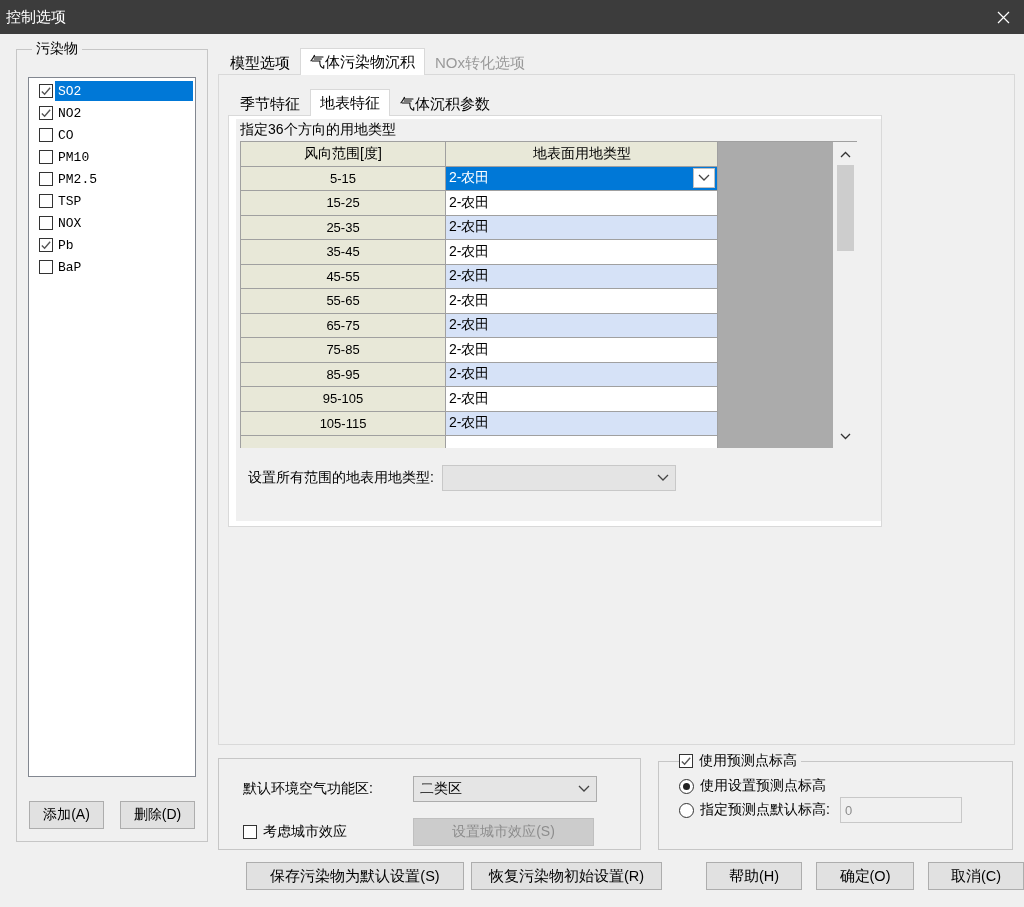 The height and width of the screenshot is (907, 1024). I want to click on table-cell: 95-105, so click(343, 399).